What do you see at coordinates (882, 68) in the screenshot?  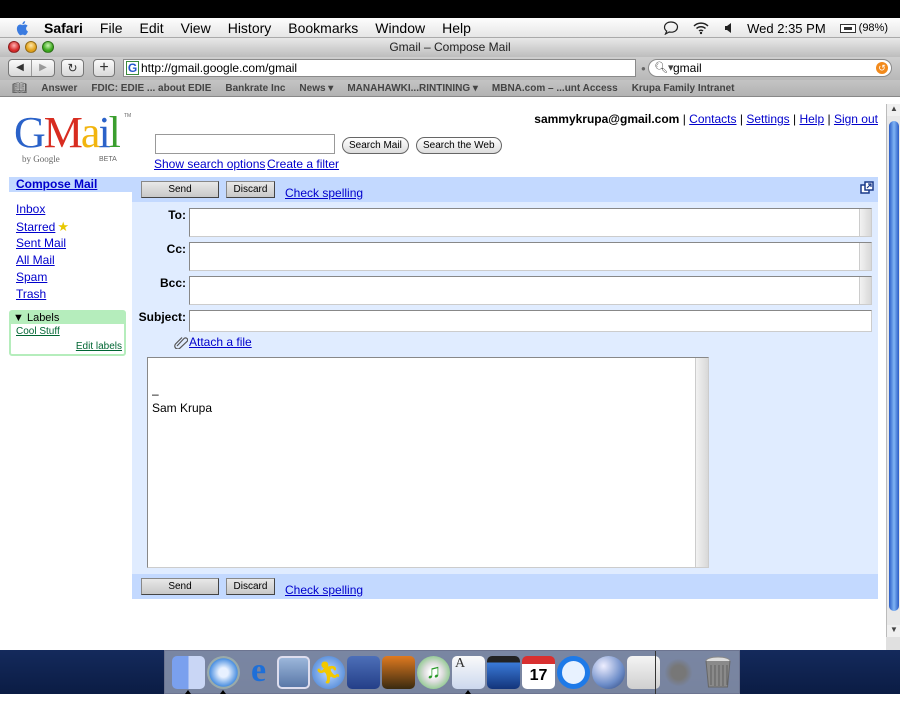 I see `snapback-icon: ↺` at bounding box center [882, 68].